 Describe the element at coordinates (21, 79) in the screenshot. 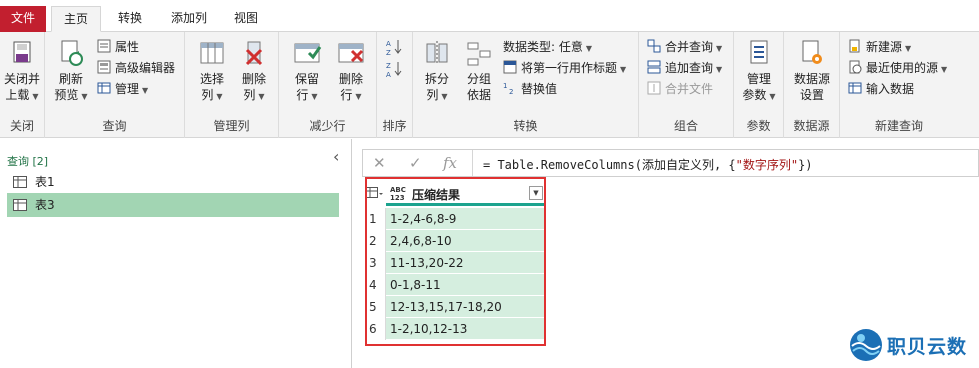

I see `close-and-load-line1: 关闭并` at that location.